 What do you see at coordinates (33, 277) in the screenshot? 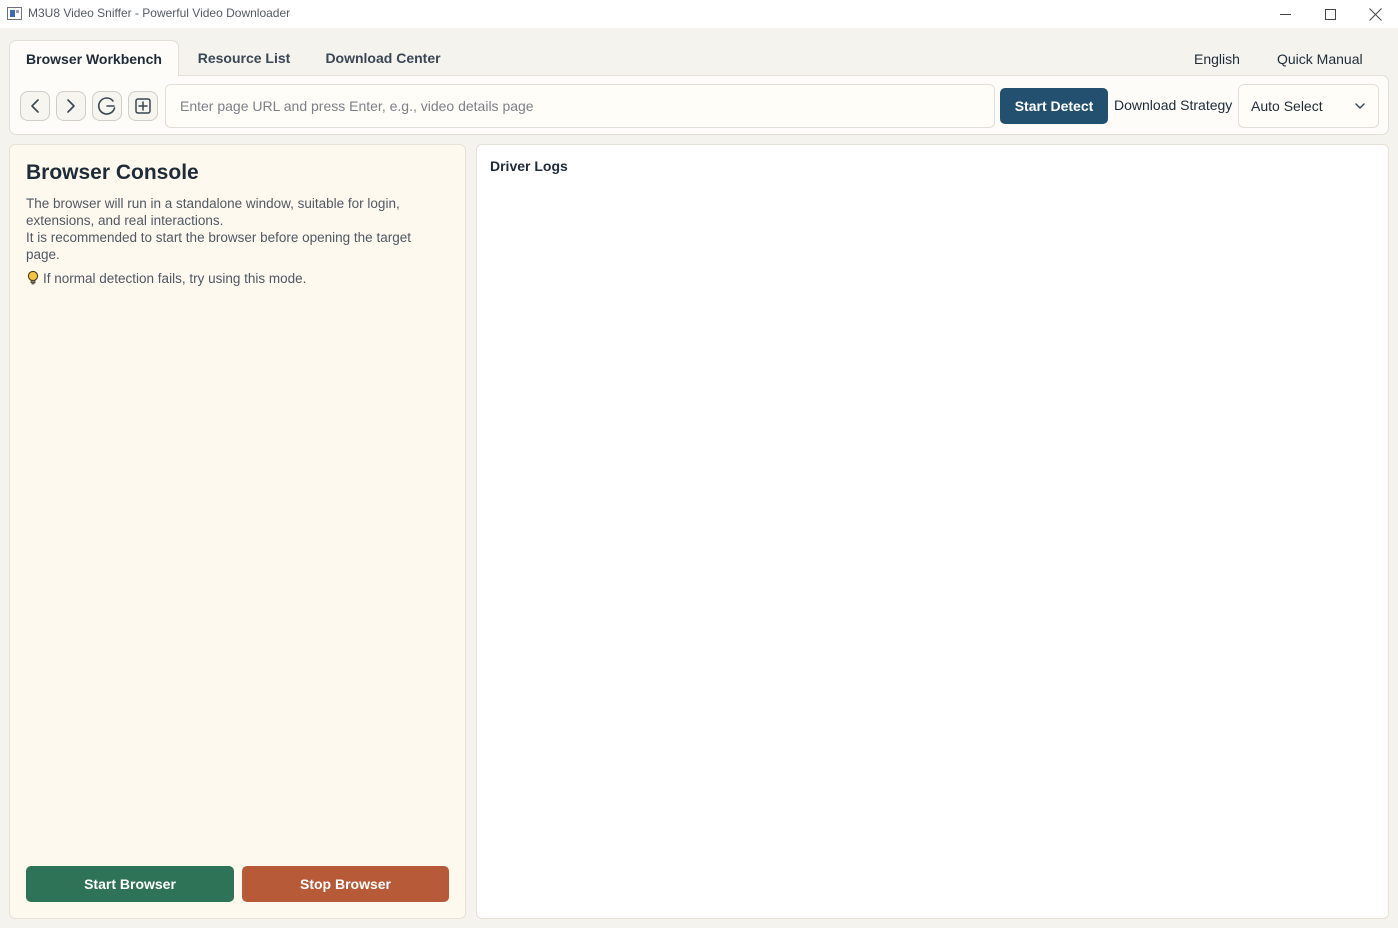
I see `lightbulb-icon` at bounding box center [33, 277].